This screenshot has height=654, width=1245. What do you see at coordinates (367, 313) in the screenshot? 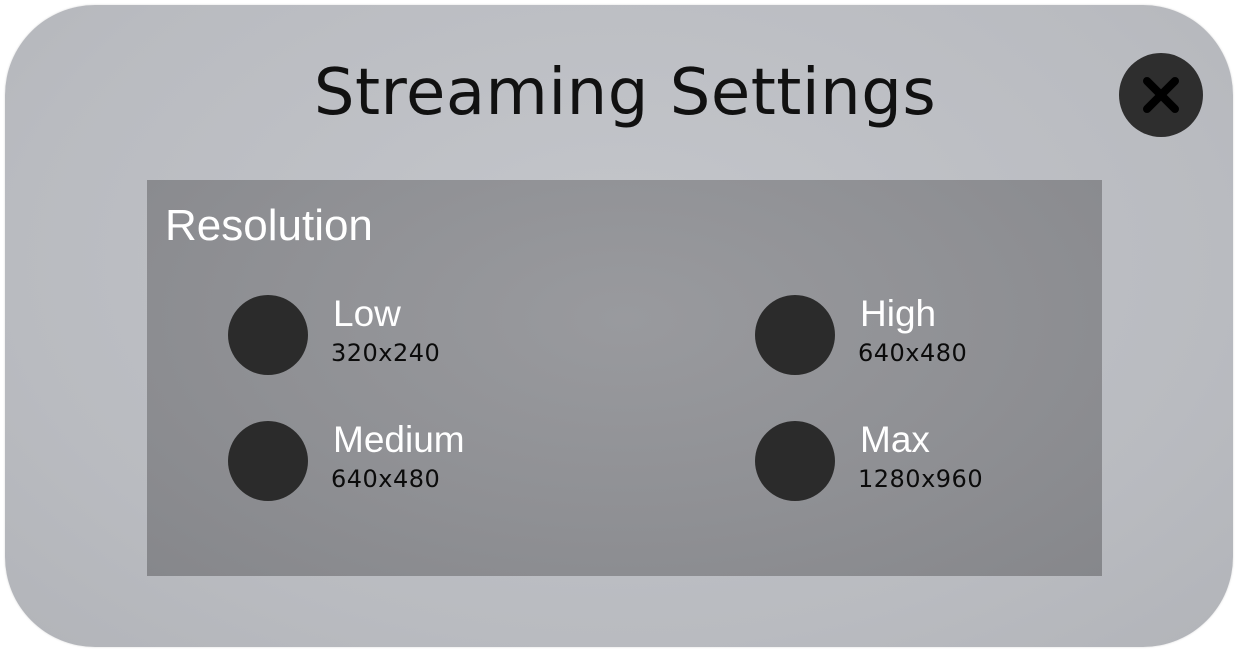
I see `option-name-low: Low` at bounding box center [367, 313].